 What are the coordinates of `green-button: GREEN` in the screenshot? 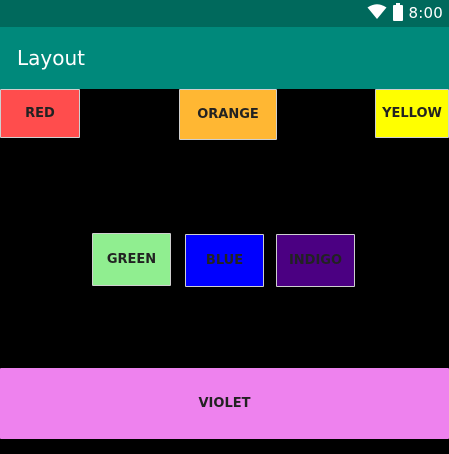 It's located at (131, 259).